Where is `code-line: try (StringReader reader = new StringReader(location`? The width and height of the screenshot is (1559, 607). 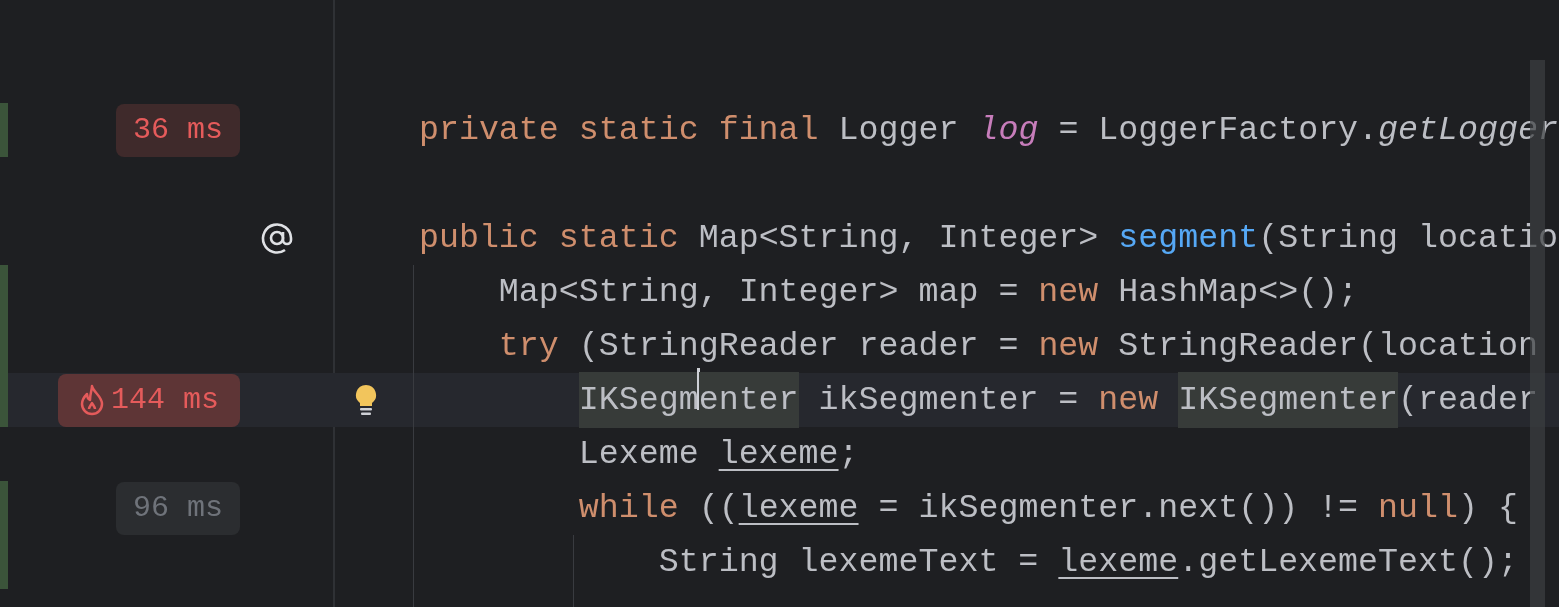
code-line: try (StringReader reader = new StringReader(location is located at coordinates (1017, 346).